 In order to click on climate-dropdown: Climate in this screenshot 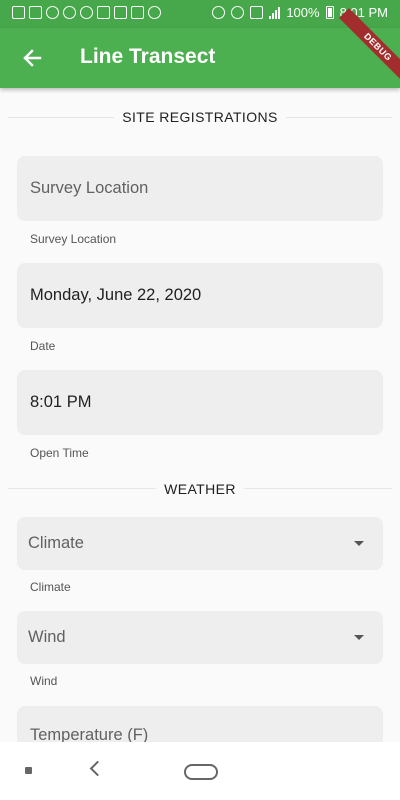, I will do `click(200, 543)`.